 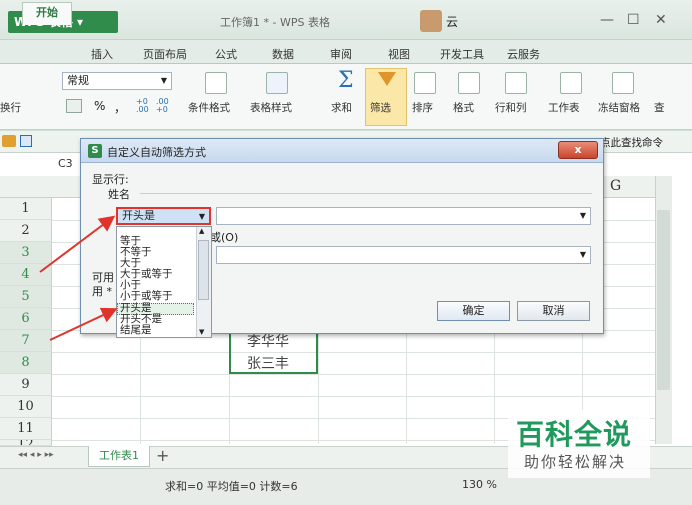 I want to click on table-style-icon, so click(x=277, y=83).